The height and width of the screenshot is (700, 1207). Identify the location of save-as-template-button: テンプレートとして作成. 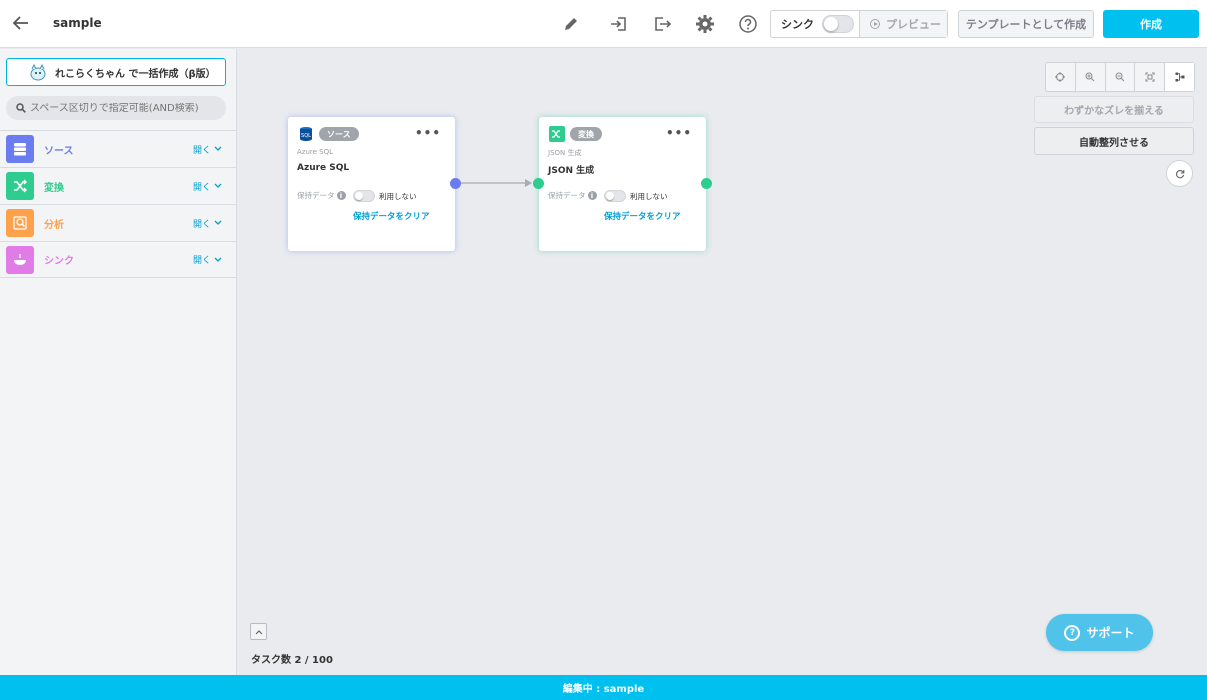
(1026, 24).